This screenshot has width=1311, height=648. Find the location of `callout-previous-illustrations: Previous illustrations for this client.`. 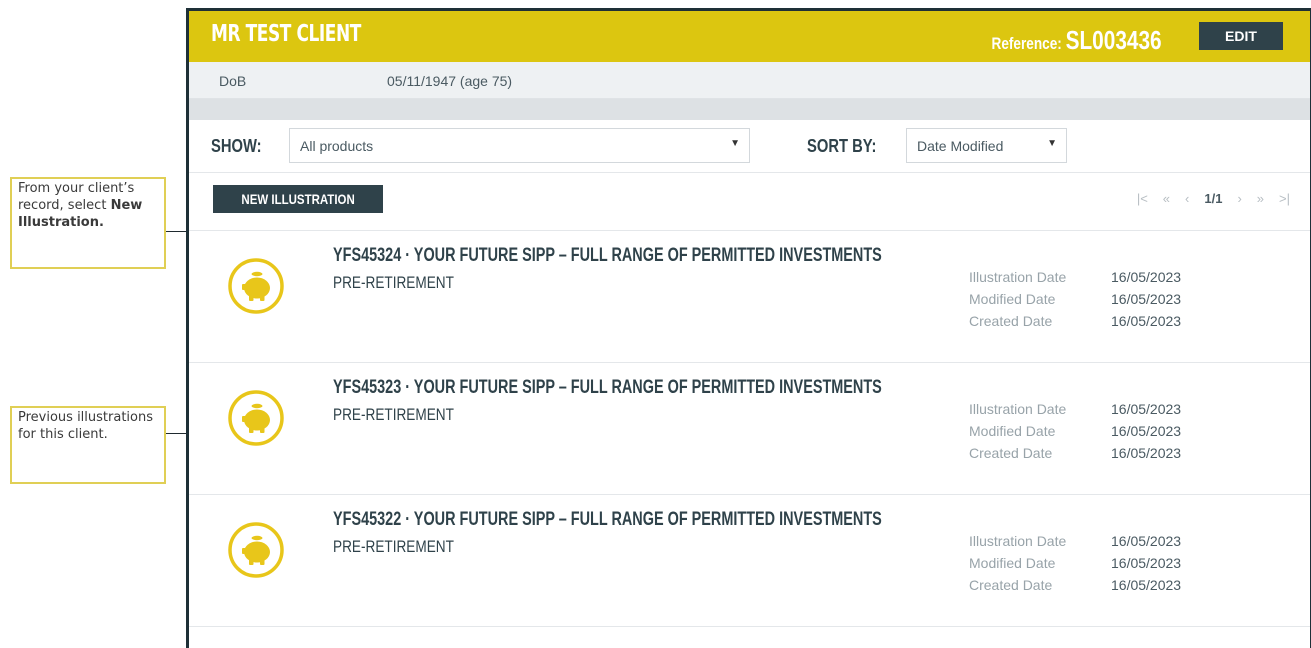

callout-previous-illustrations: Previous illustrations for this client. is located at coordinates (88, 445).